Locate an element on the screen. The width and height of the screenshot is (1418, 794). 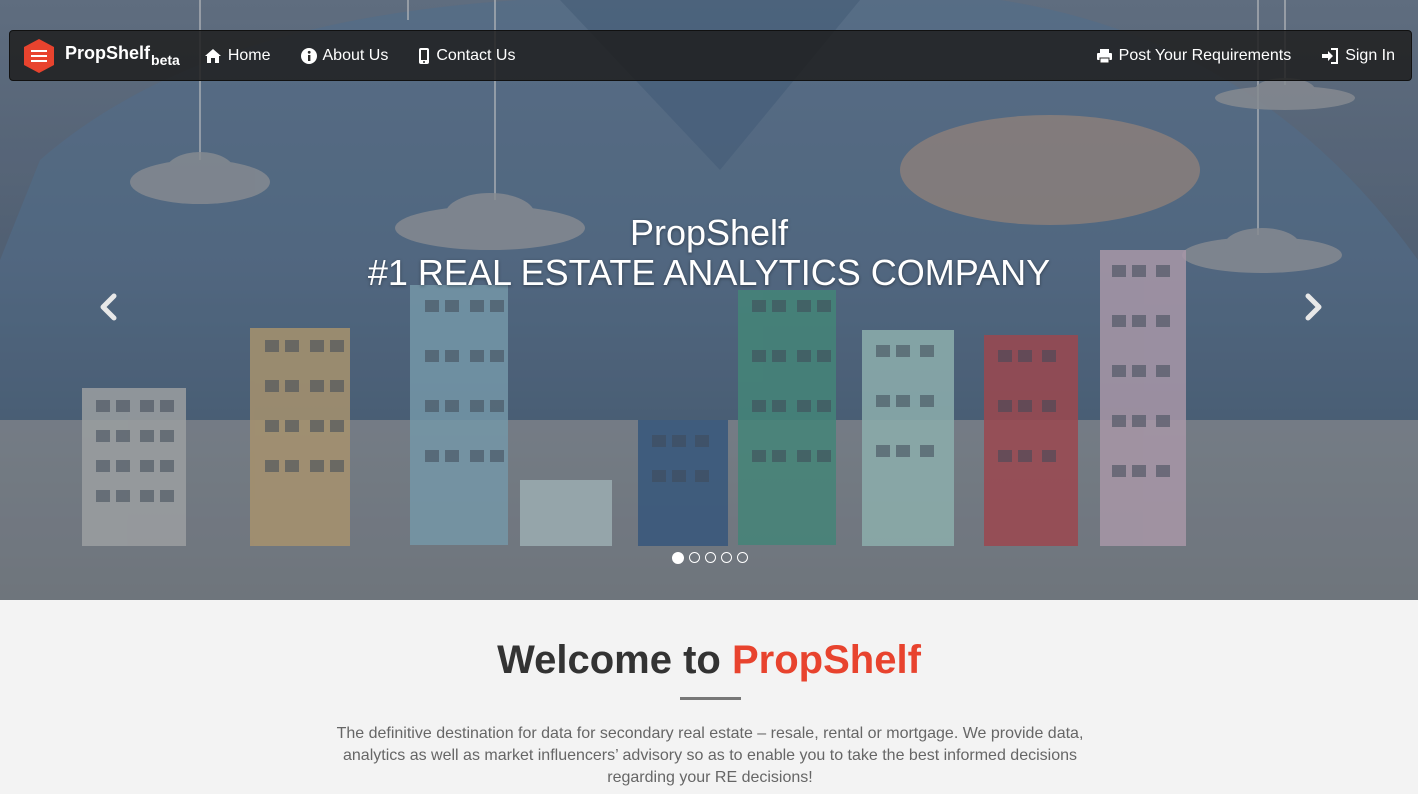
nav-about: About Us is located at coordinates (344, 55).